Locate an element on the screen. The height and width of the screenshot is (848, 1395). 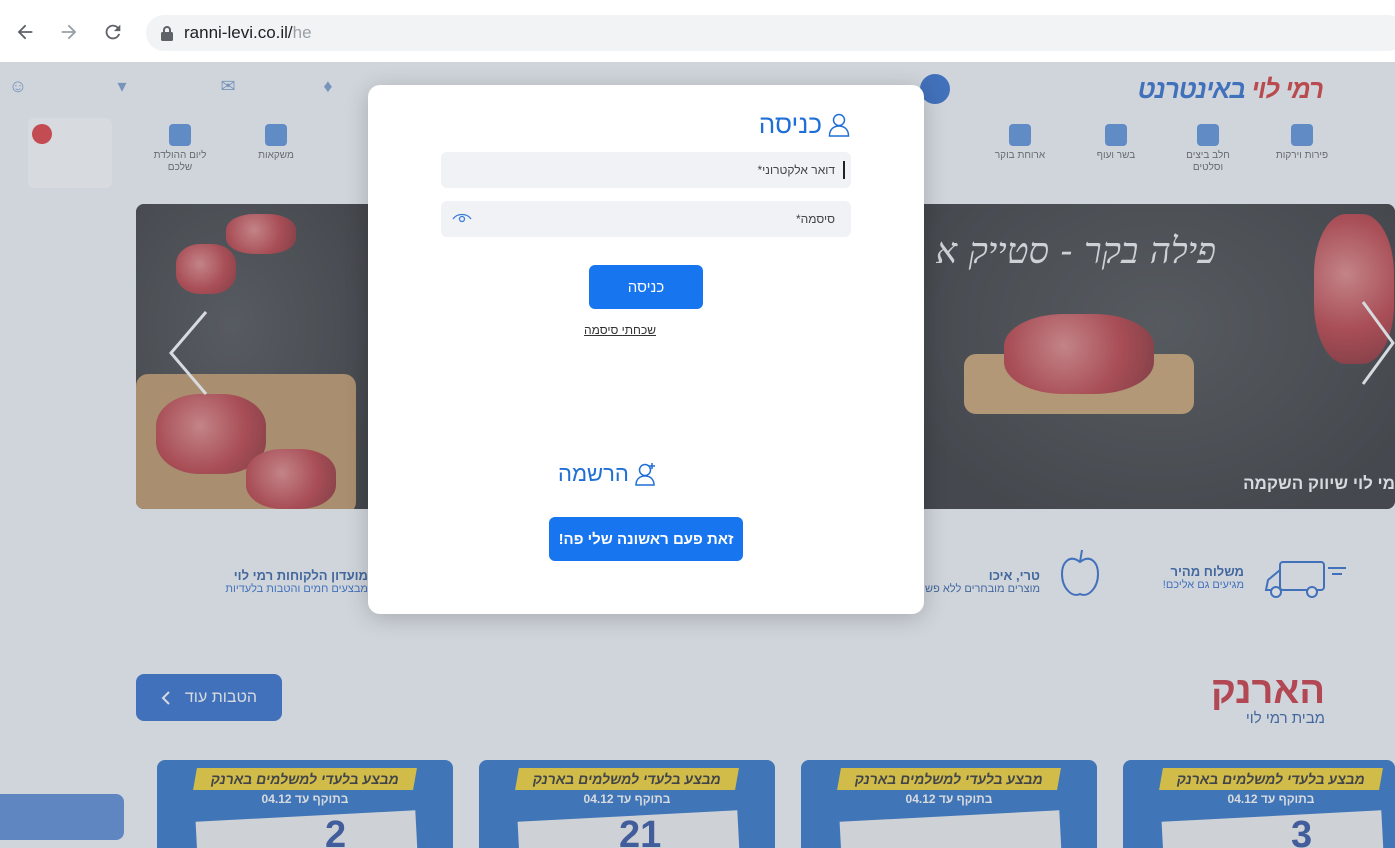
login-heading: כניסה is located at coordinates (804, 124).